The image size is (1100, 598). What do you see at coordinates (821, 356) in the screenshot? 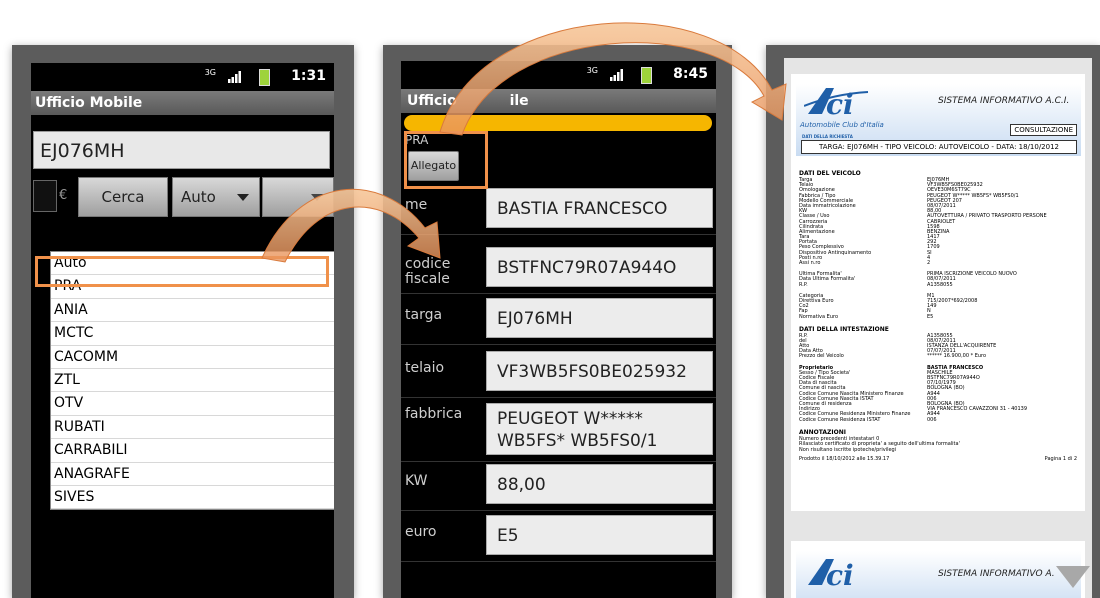
I see `document-row-label: Prezzo del Veicolo` at bounding box center [821, 356].